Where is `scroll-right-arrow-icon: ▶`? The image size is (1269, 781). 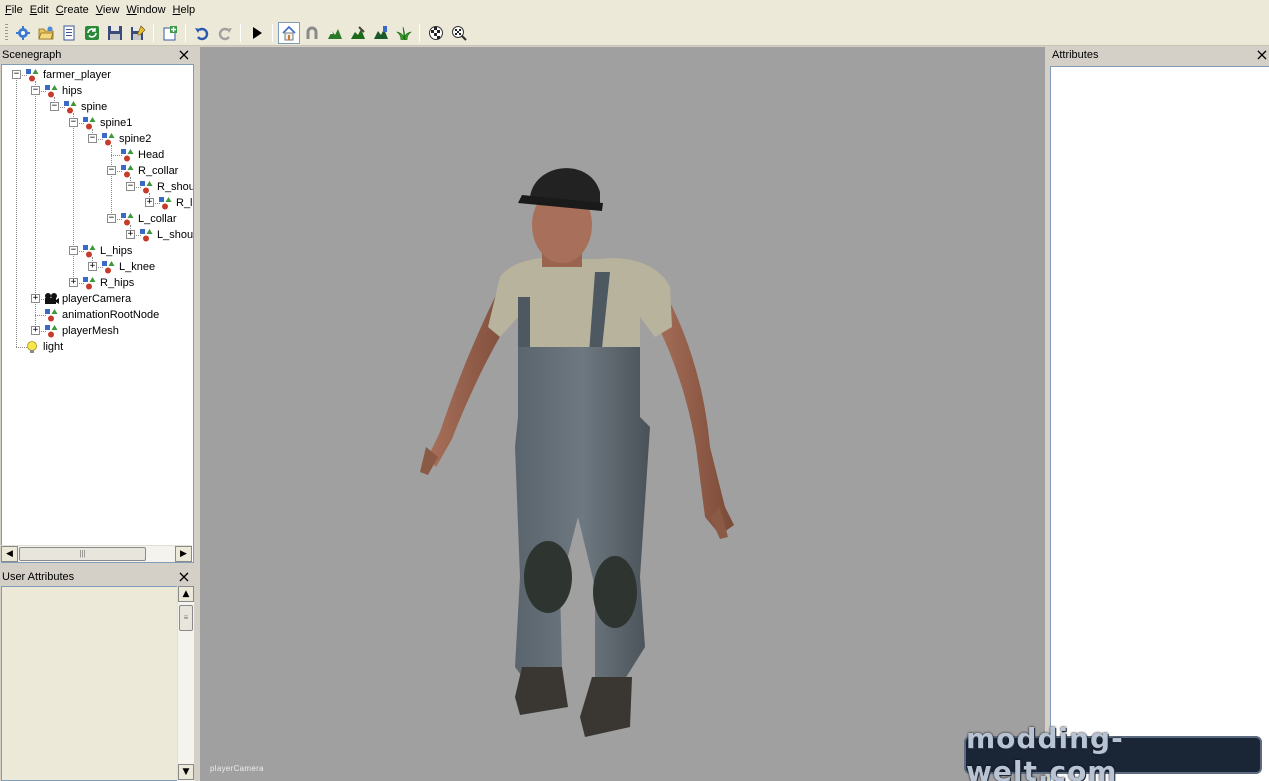 scroll-right-arrow-icon: ▶ is located at coordinates (183, 554).